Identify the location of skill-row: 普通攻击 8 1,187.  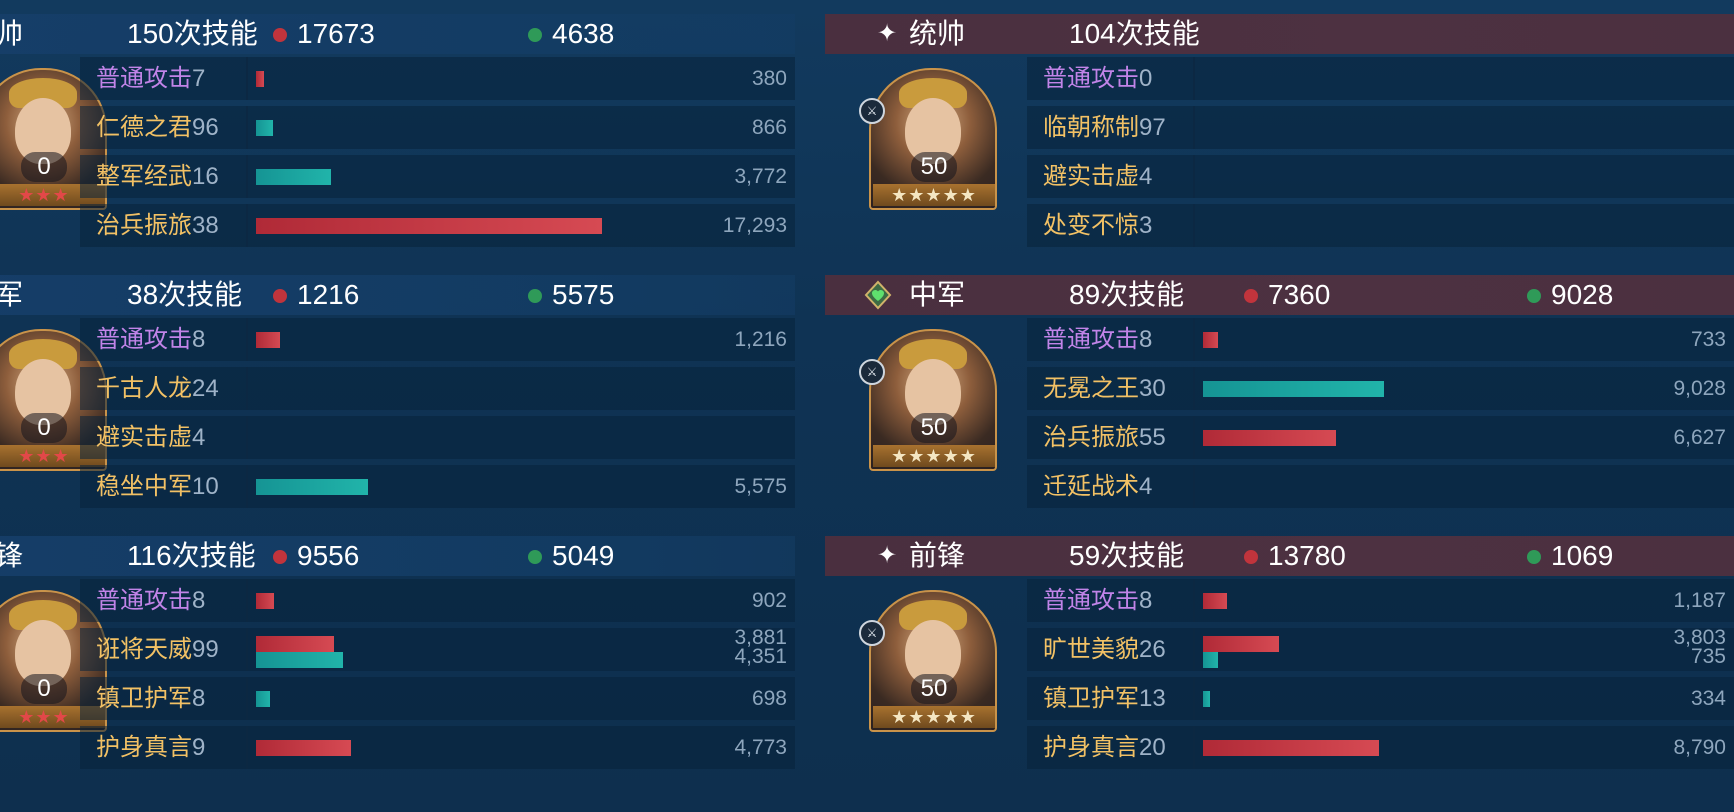
(1380, 600).